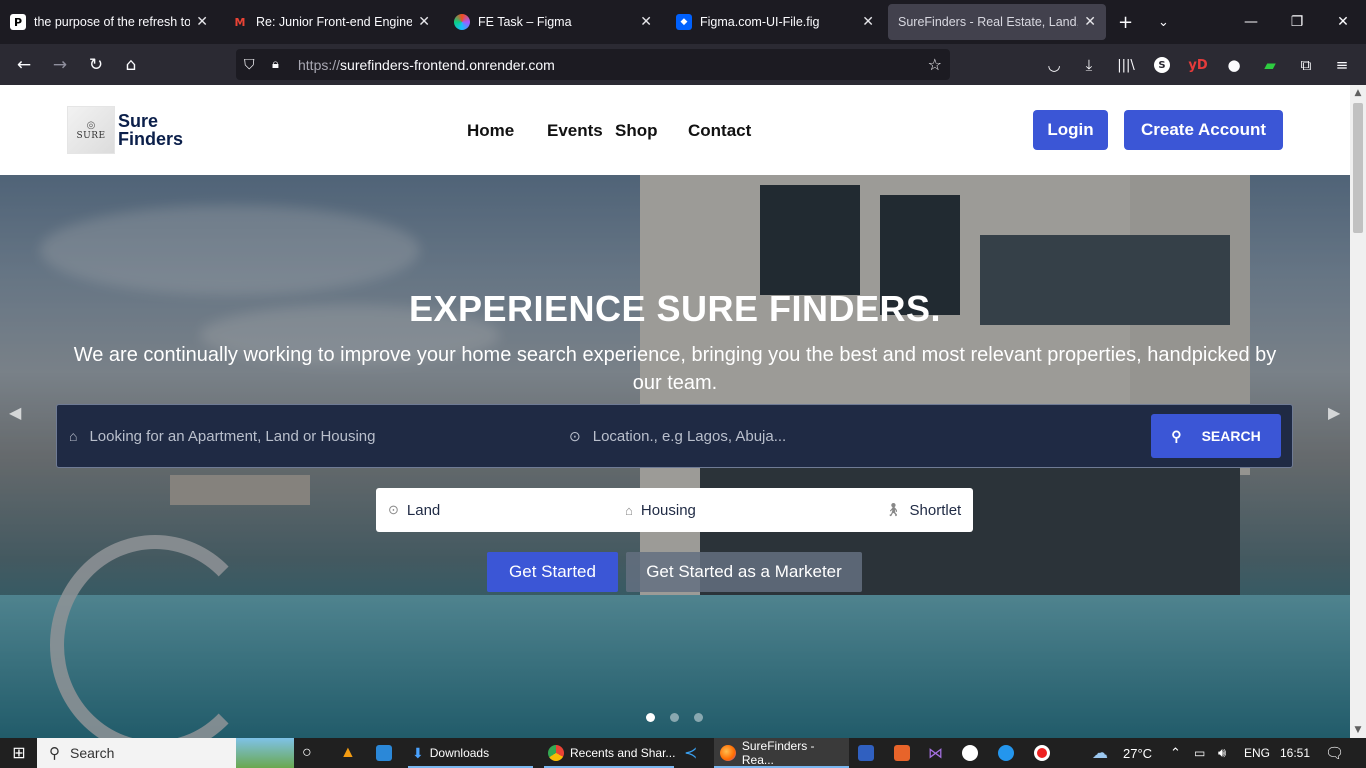  Describe the element at coordinates (660, 510) in the screenshot. I see `category-housing: ⌂ Housing` at that location.